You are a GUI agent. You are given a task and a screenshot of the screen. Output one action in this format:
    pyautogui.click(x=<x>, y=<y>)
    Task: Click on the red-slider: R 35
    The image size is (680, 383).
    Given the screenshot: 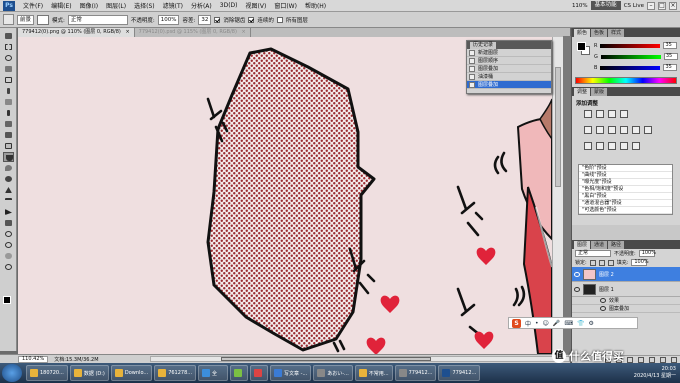 What is the action you would take?
    pyautogui.click(x=636, y=45)
    